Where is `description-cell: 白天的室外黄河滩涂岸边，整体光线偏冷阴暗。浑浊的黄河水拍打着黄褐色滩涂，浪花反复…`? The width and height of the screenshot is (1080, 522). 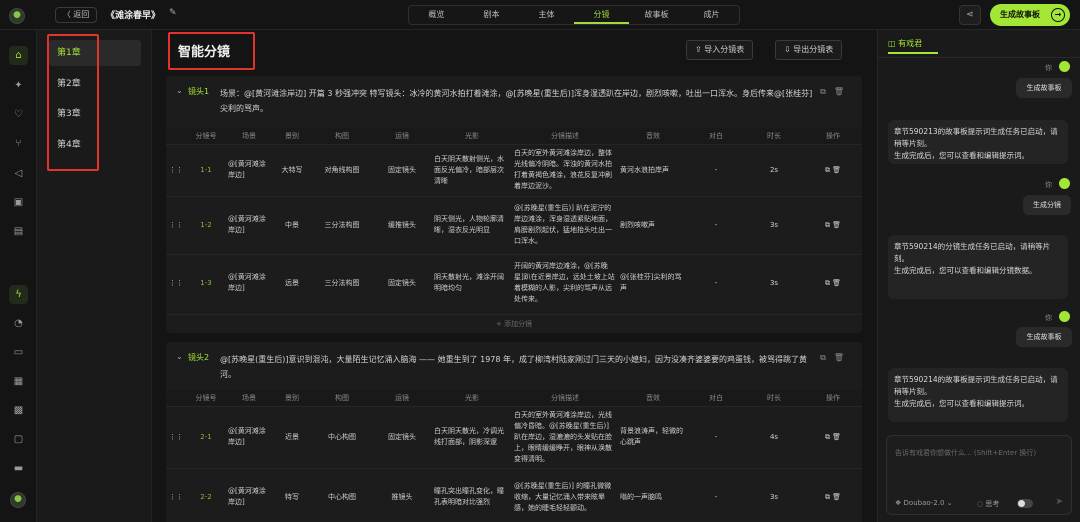
description-cell: 白天的室外黄河滩涂岸边，整体光线偏冷阴暗。浑浊的黄河水拍打着黄褐色滩涂，浪花反复… is located at coordinates (565, 169).